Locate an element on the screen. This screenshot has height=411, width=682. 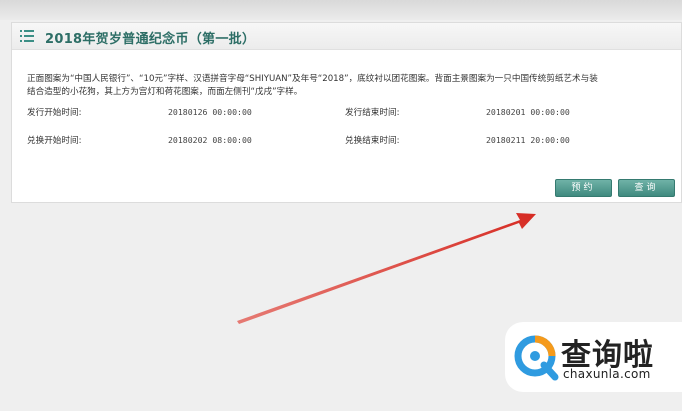
chaxunla-url: chaxunla.com is located at coordinates (607, 374).